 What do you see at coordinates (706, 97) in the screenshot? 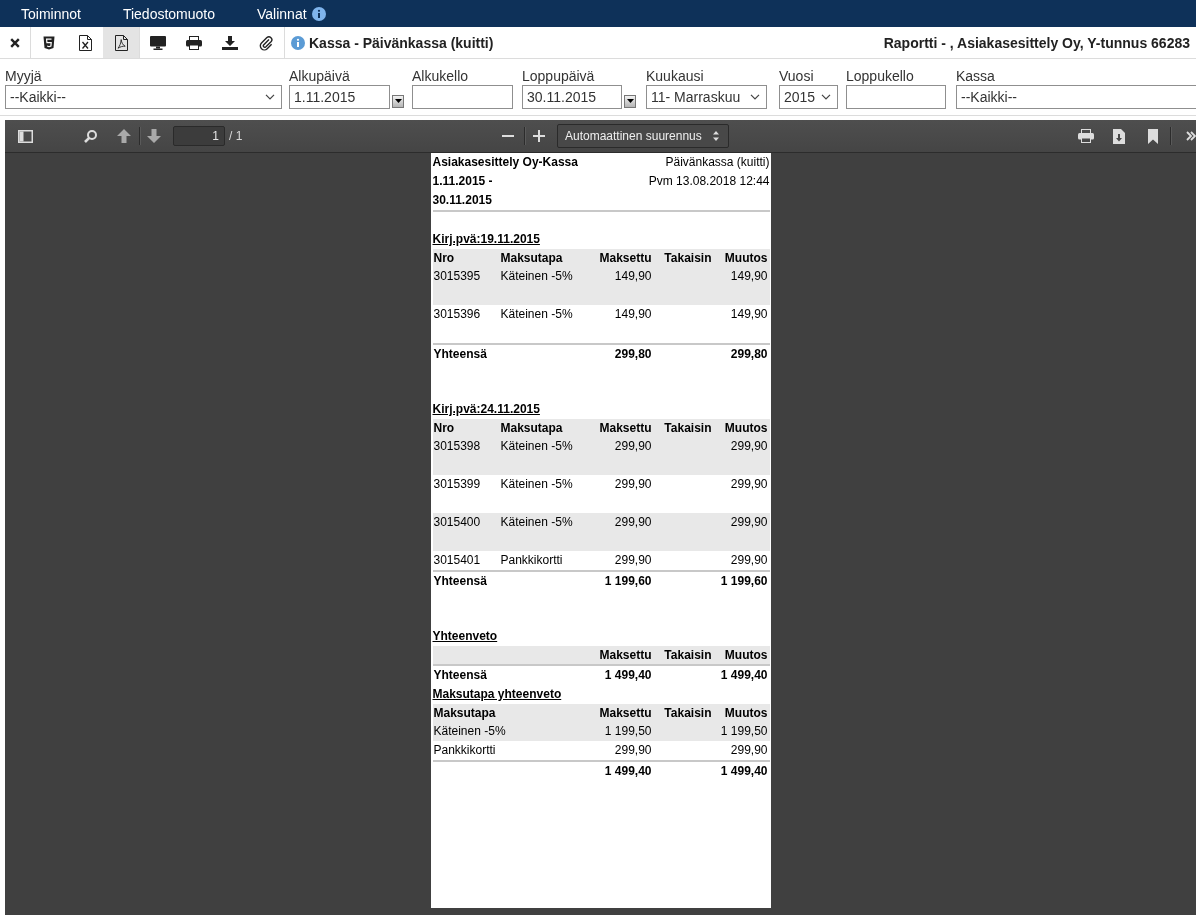
I see `dropdown: 11- Marraskuu` at bounding box center [706, 97].